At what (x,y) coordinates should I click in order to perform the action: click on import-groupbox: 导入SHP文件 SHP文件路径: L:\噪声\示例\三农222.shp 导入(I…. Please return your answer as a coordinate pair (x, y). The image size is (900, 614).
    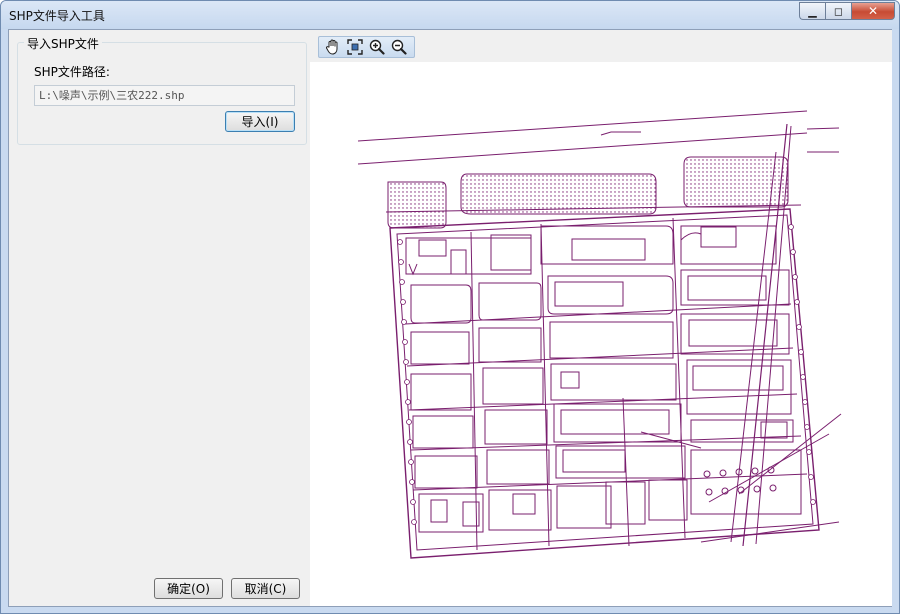
    Looking at the image, I should click on (162, 90).